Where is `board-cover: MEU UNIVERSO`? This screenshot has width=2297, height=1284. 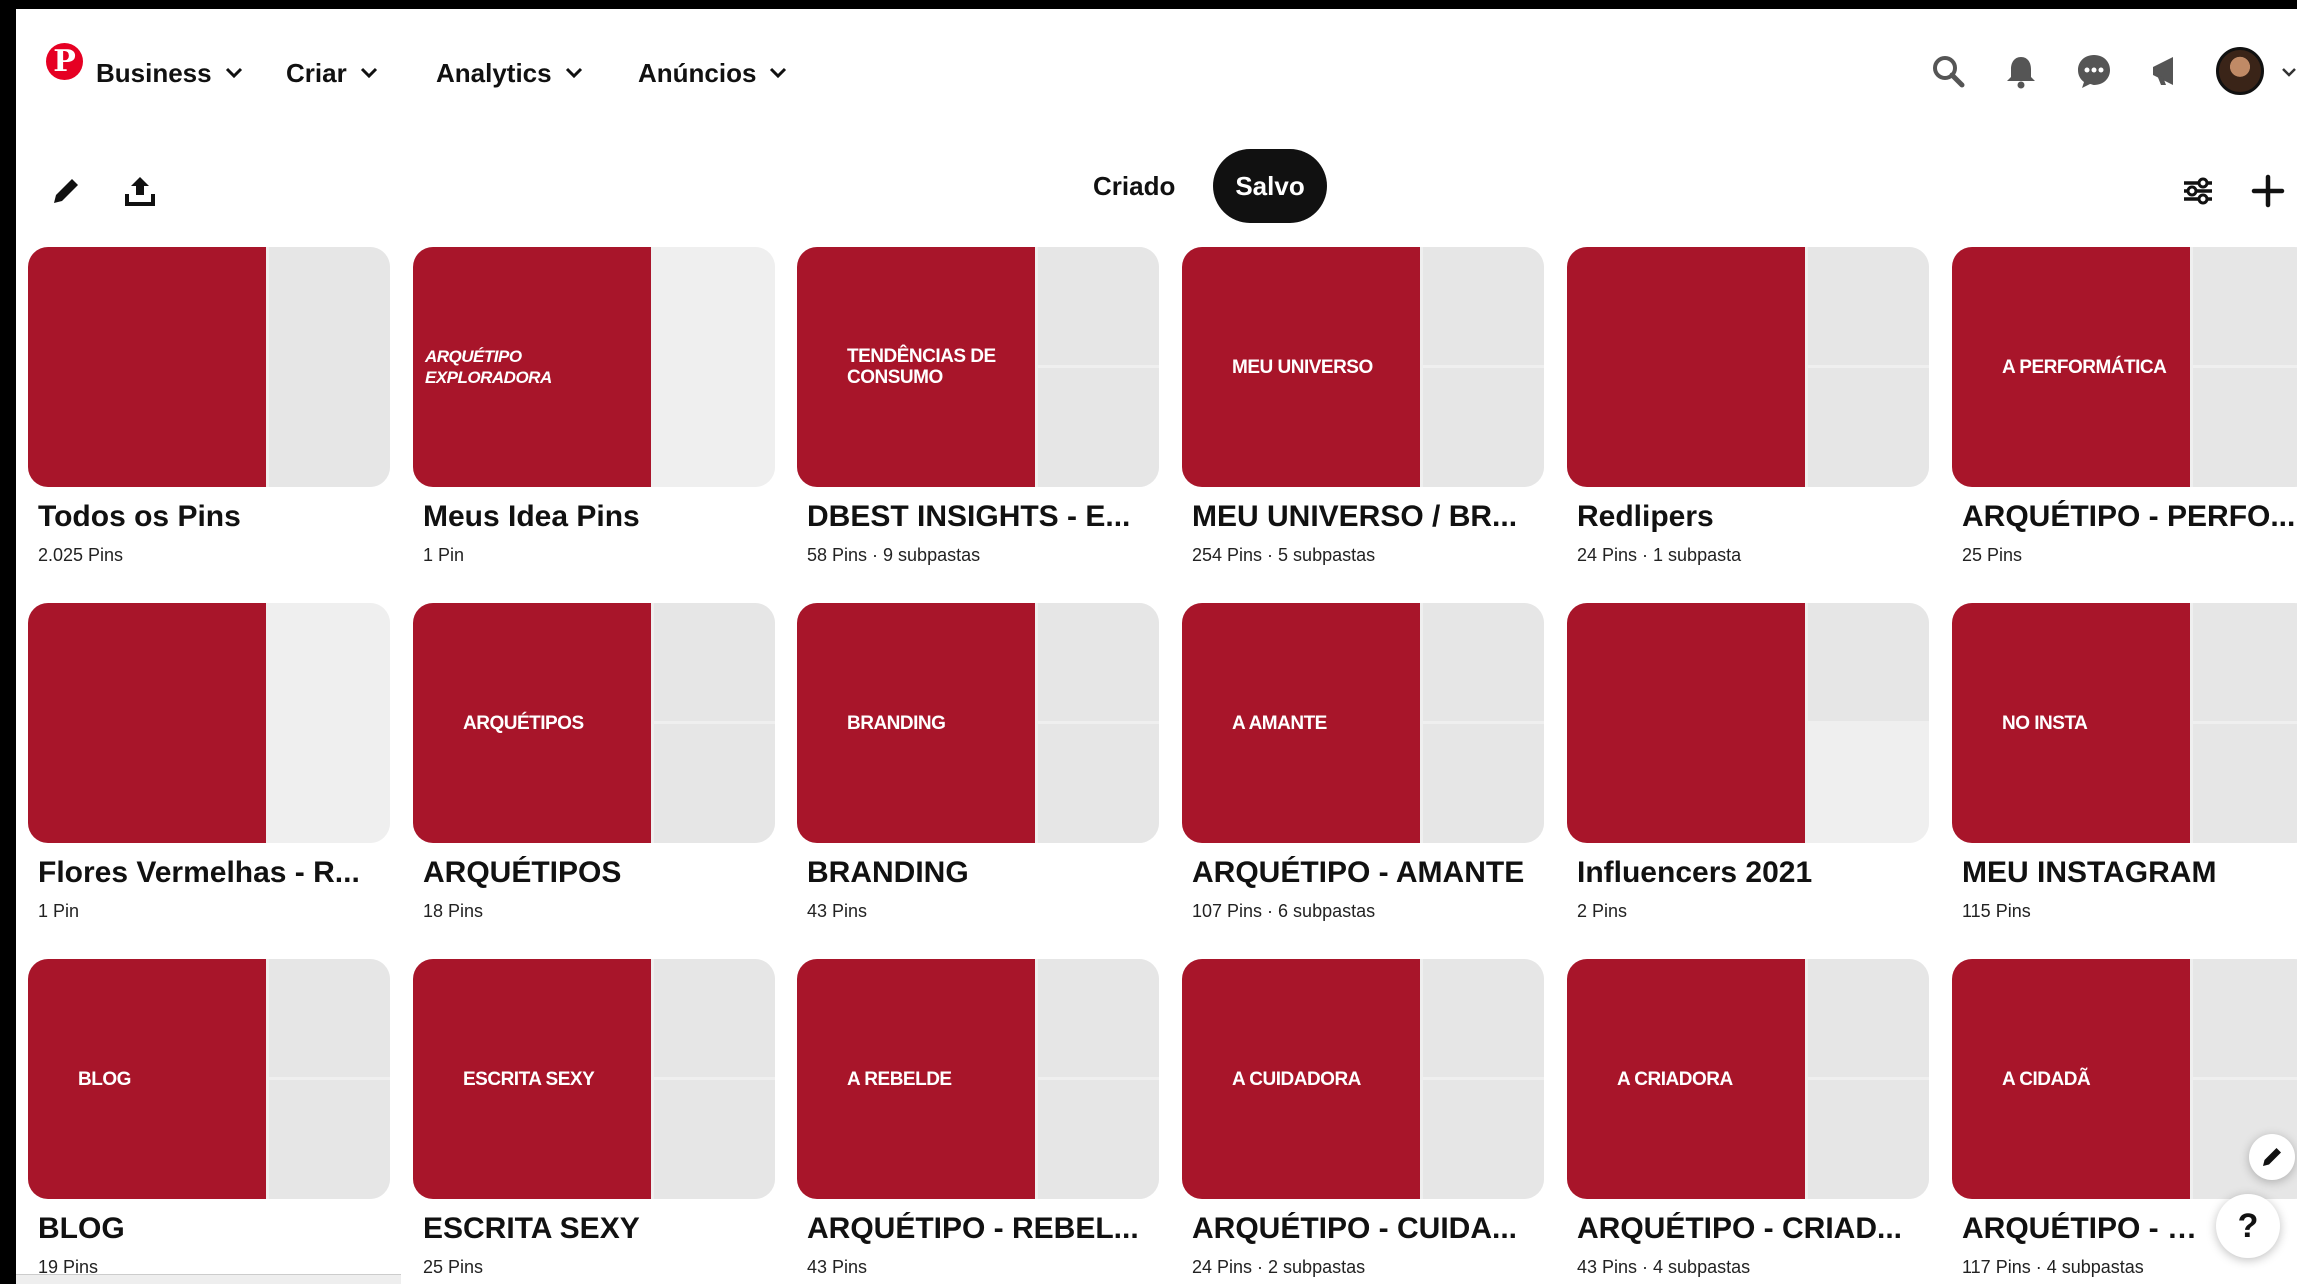
board-cover: MEU UNIVERSO is located at coordinates (1363, 367).